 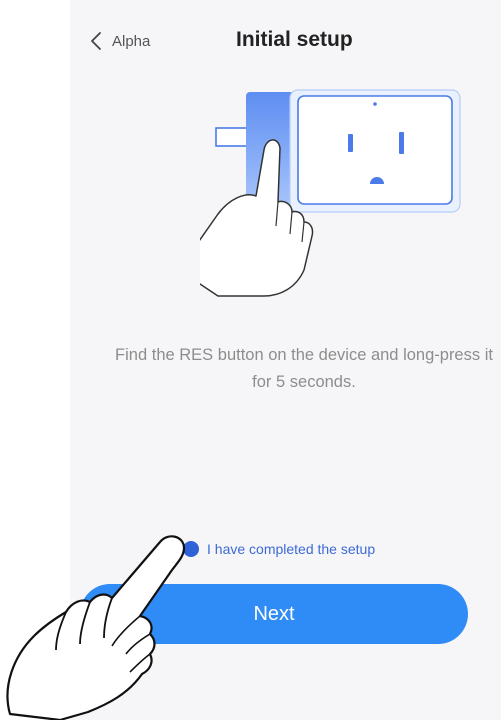 I want to click on setup-complete-label: I have completed the setup, so click(x=291, y=549).